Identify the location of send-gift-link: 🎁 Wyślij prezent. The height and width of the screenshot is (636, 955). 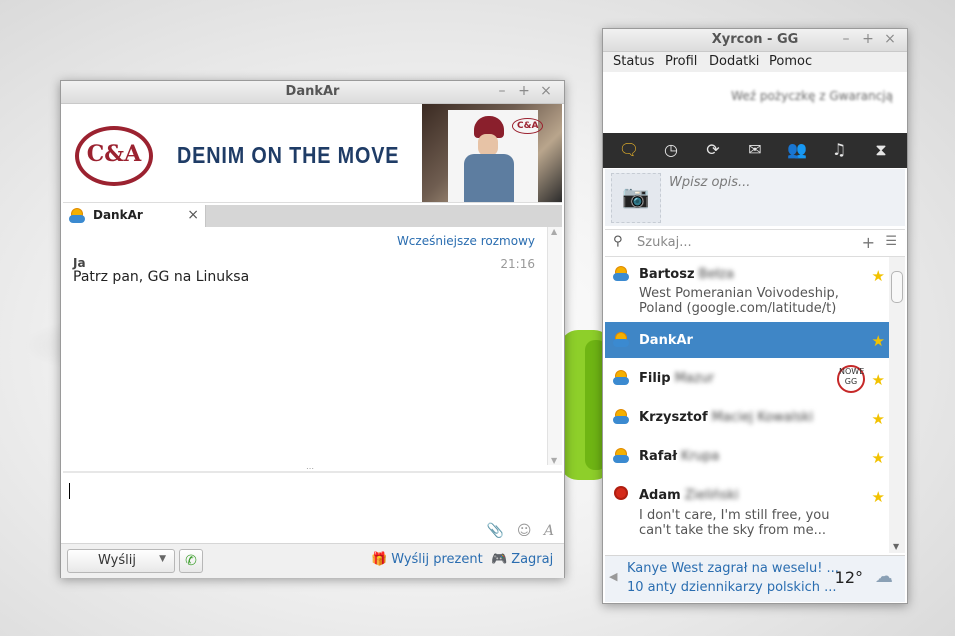
(427, 559).